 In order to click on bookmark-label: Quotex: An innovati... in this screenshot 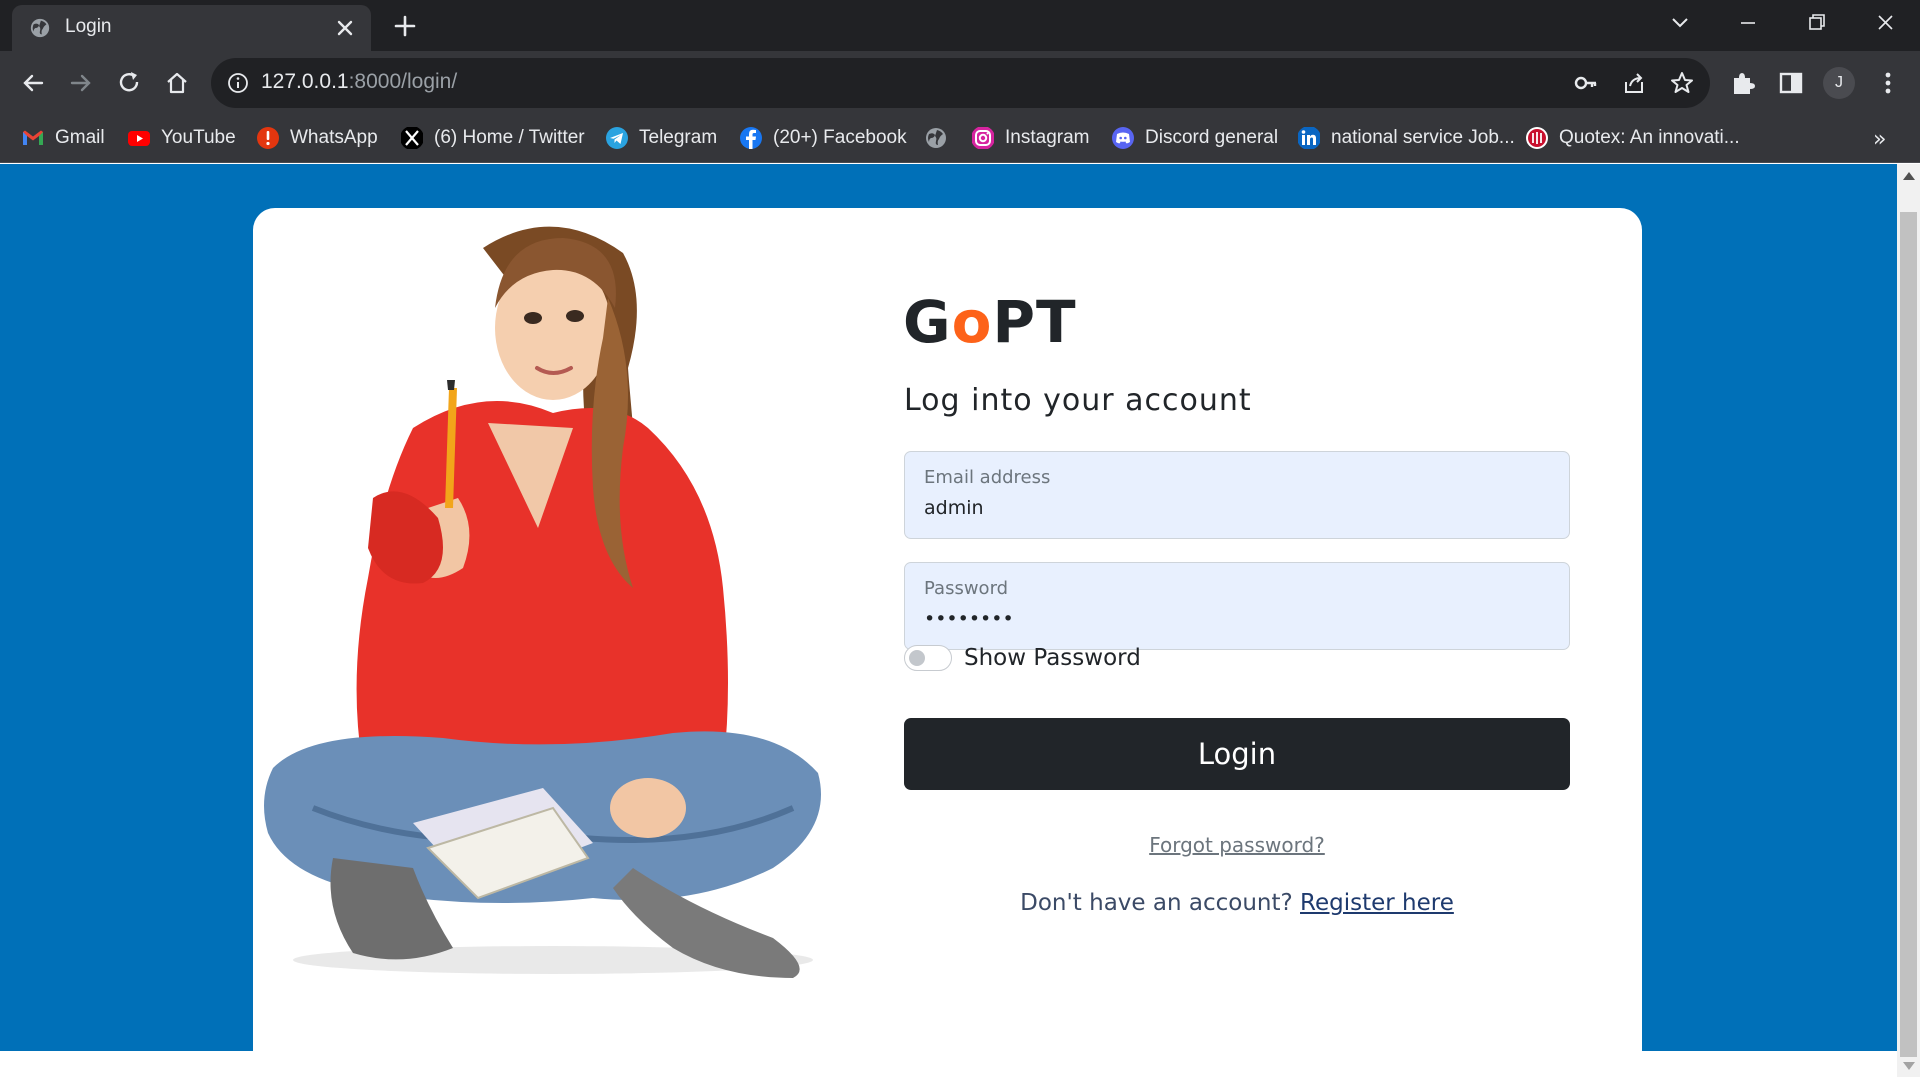, I will do `click(1649, 137)`.